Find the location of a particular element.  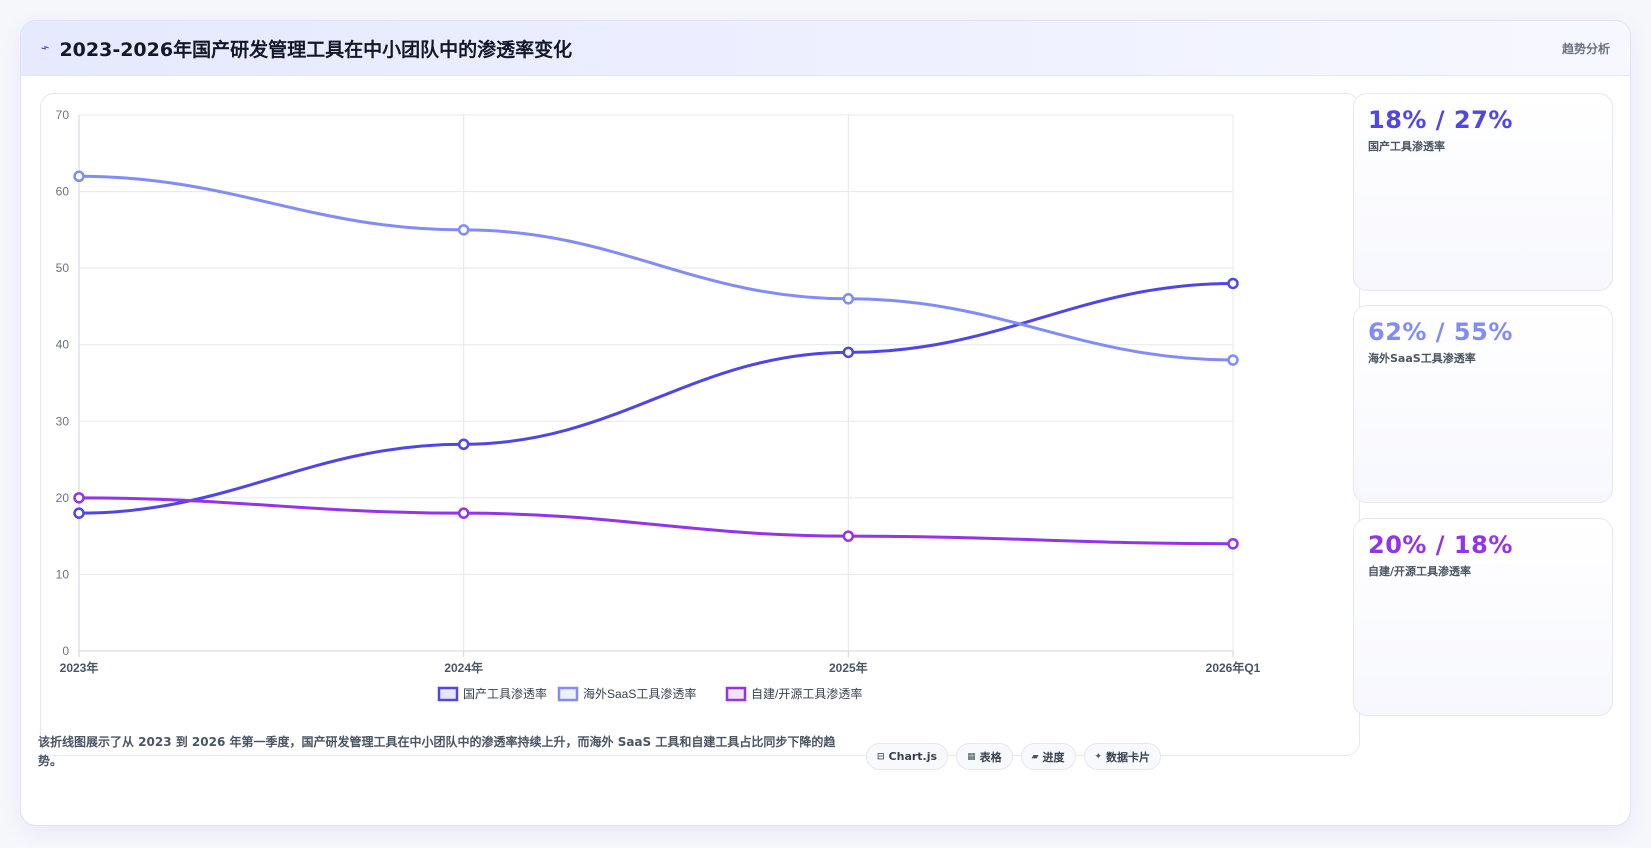

data-card-pill: ✦ 数据卡片 is located at coordinates (1122, 756).